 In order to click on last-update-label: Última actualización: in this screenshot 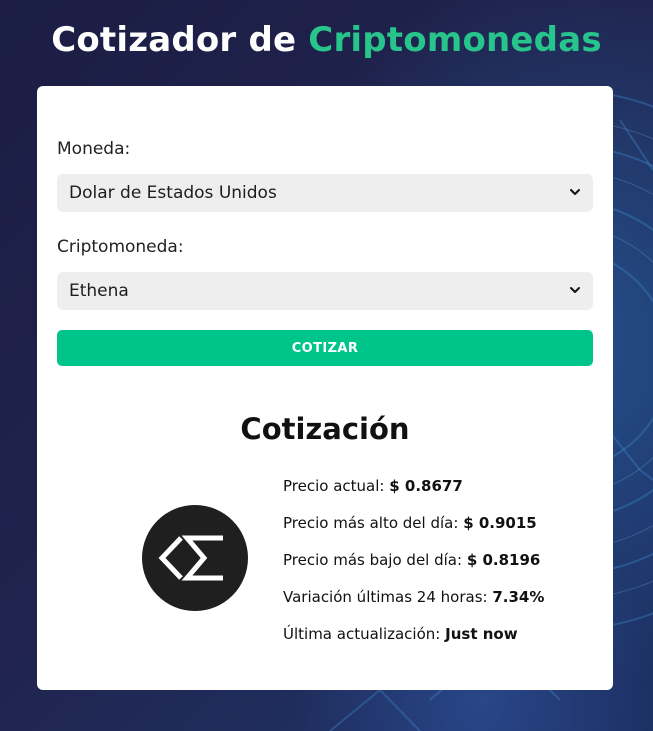, I will do `click(362, 634)`.